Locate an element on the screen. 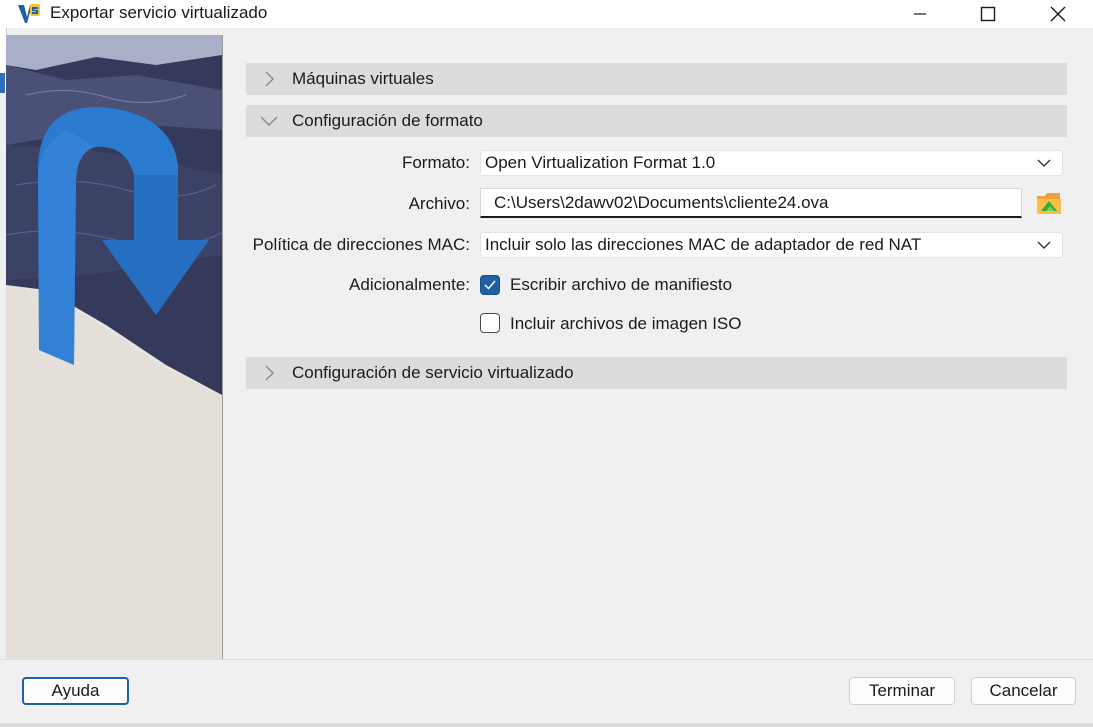 The image size is (1093, 727). folder-icon is located at coordinates (1049, 203).